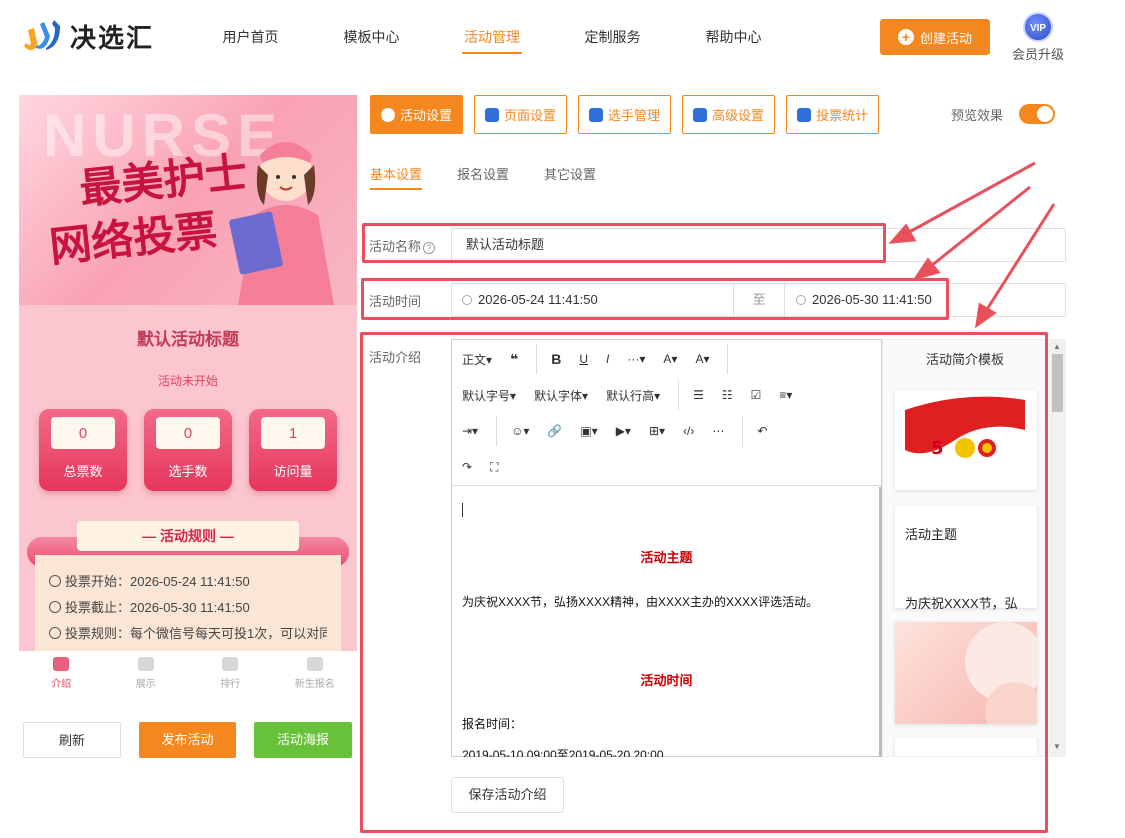  Describe the element at coordinates (700, 114) in the screenshot. I see `sliders-icon` at that location.